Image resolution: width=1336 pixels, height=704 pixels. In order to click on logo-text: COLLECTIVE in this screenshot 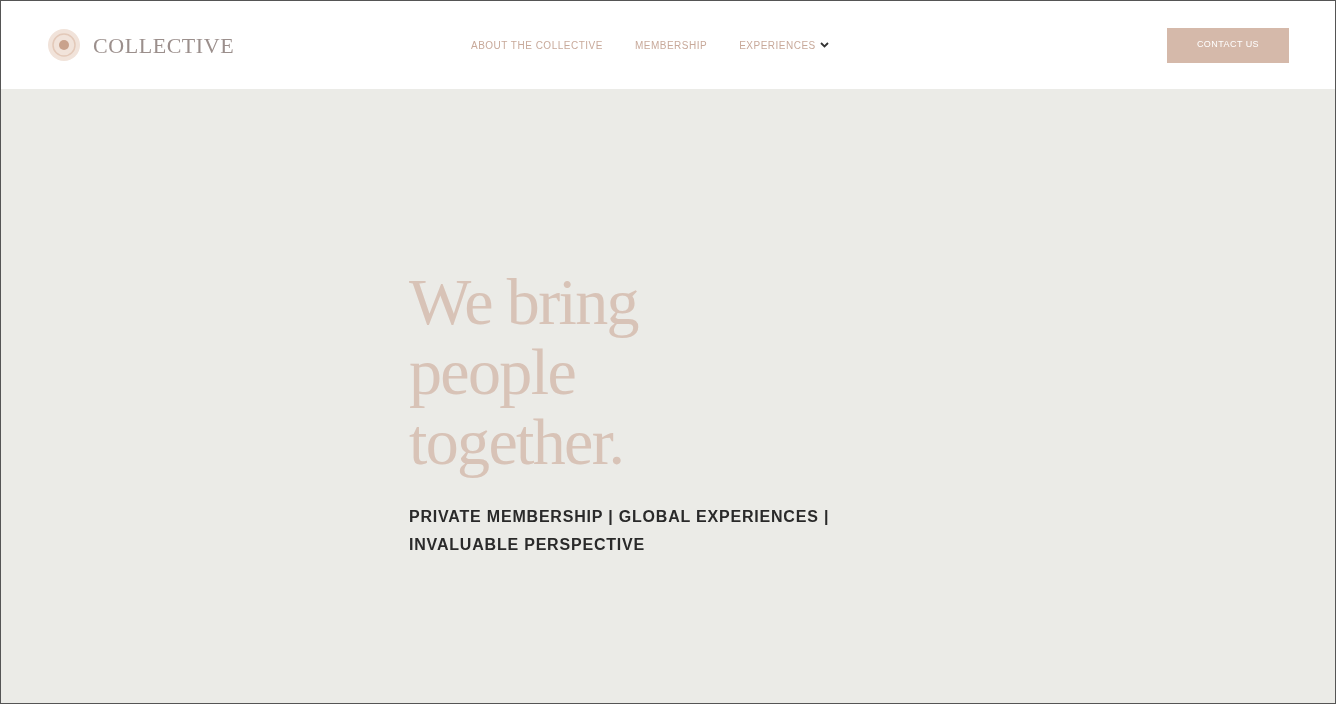, I will do `click(164, 45)`.